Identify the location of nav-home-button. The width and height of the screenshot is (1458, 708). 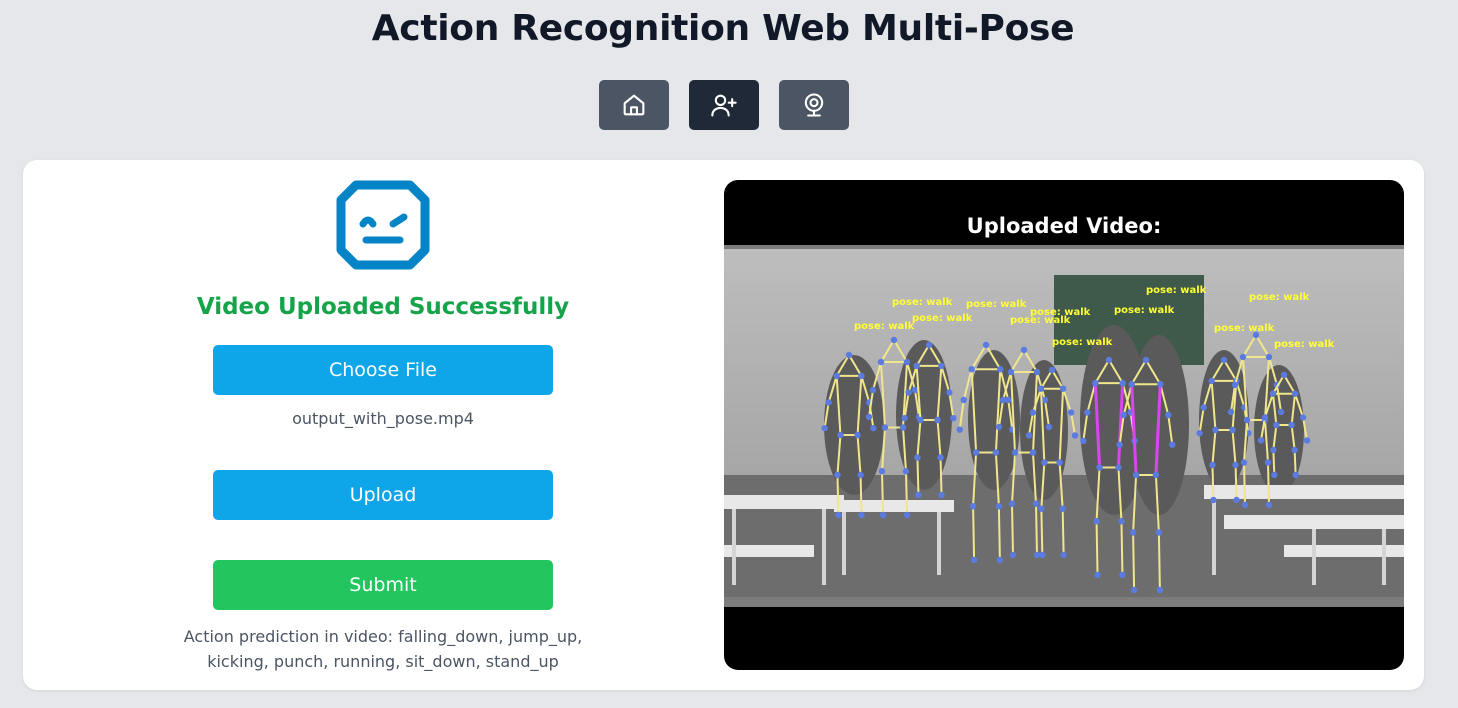
(634, 105).